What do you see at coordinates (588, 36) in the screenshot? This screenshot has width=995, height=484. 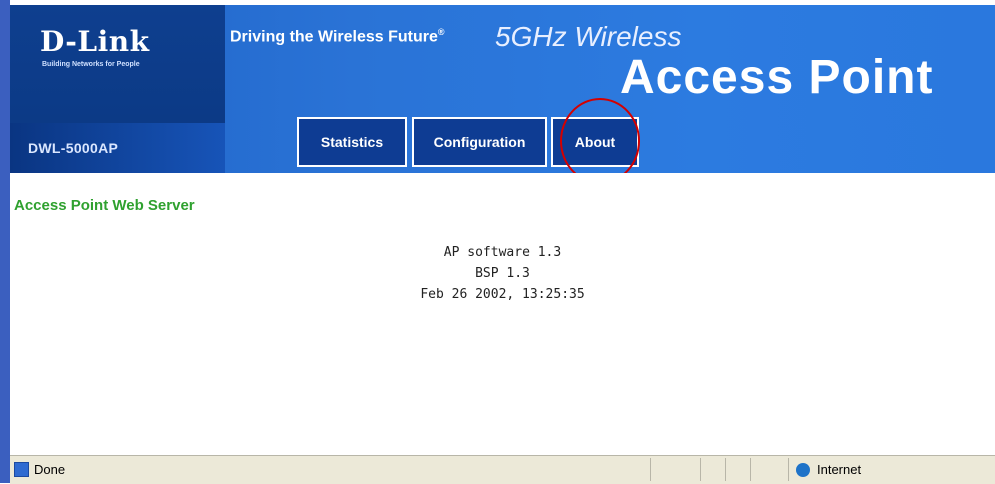 I see `product-line: 5GHz Wireless` at bounding box center [588, 36].